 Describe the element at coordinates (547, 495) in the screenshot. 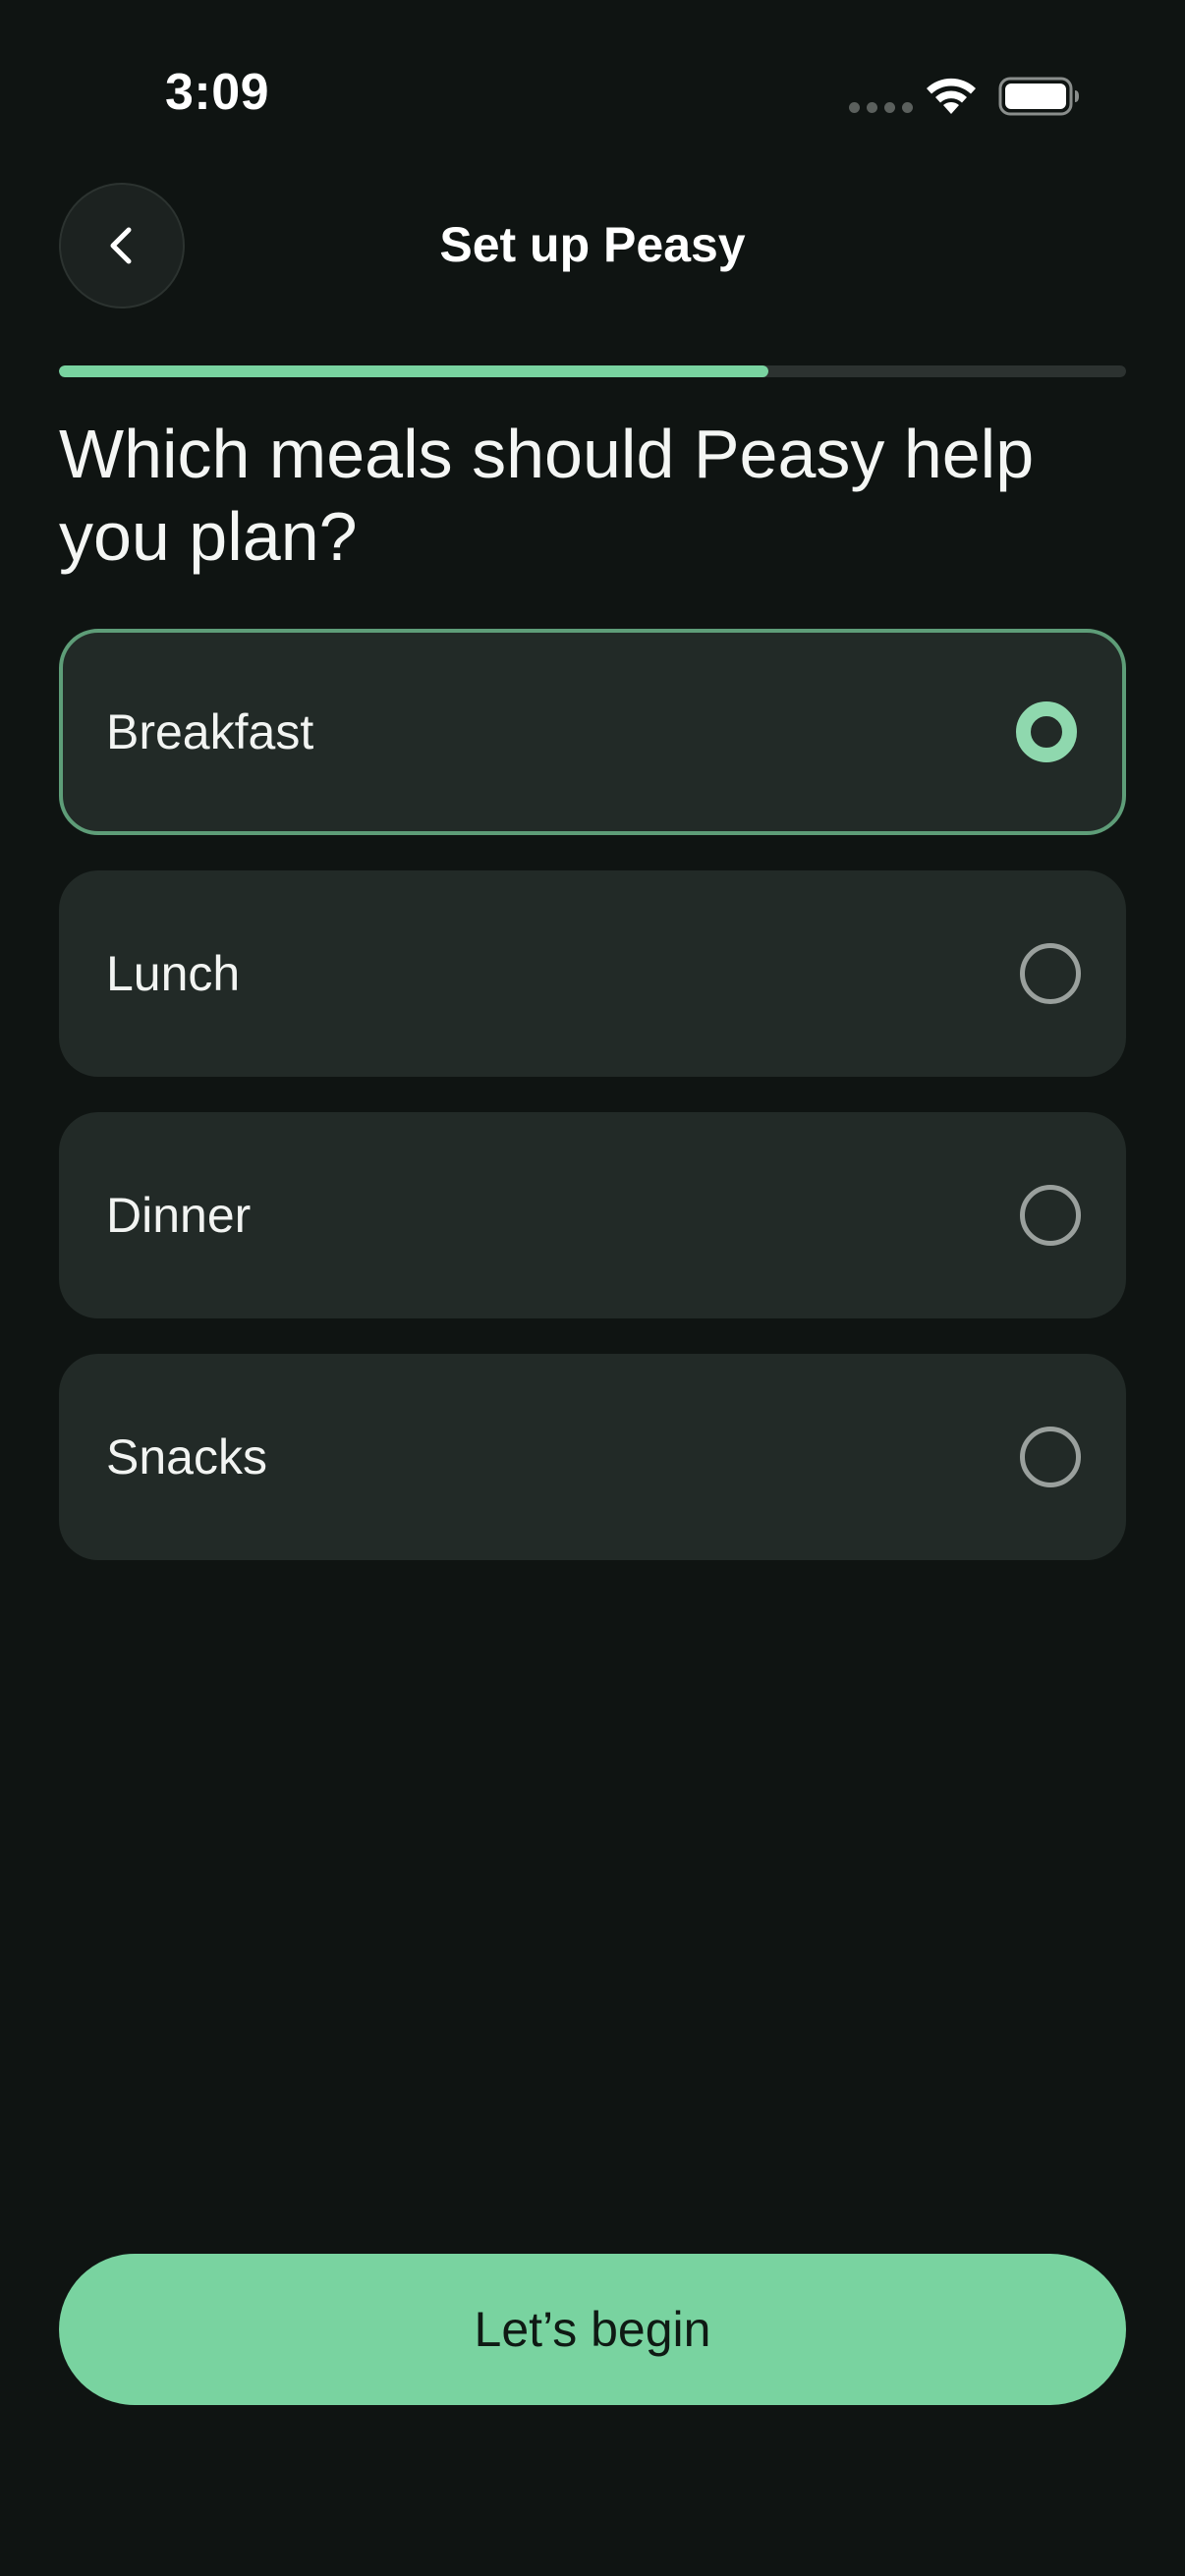

I see `question-heading: Which meals should Peasy help you plan?` at that location.